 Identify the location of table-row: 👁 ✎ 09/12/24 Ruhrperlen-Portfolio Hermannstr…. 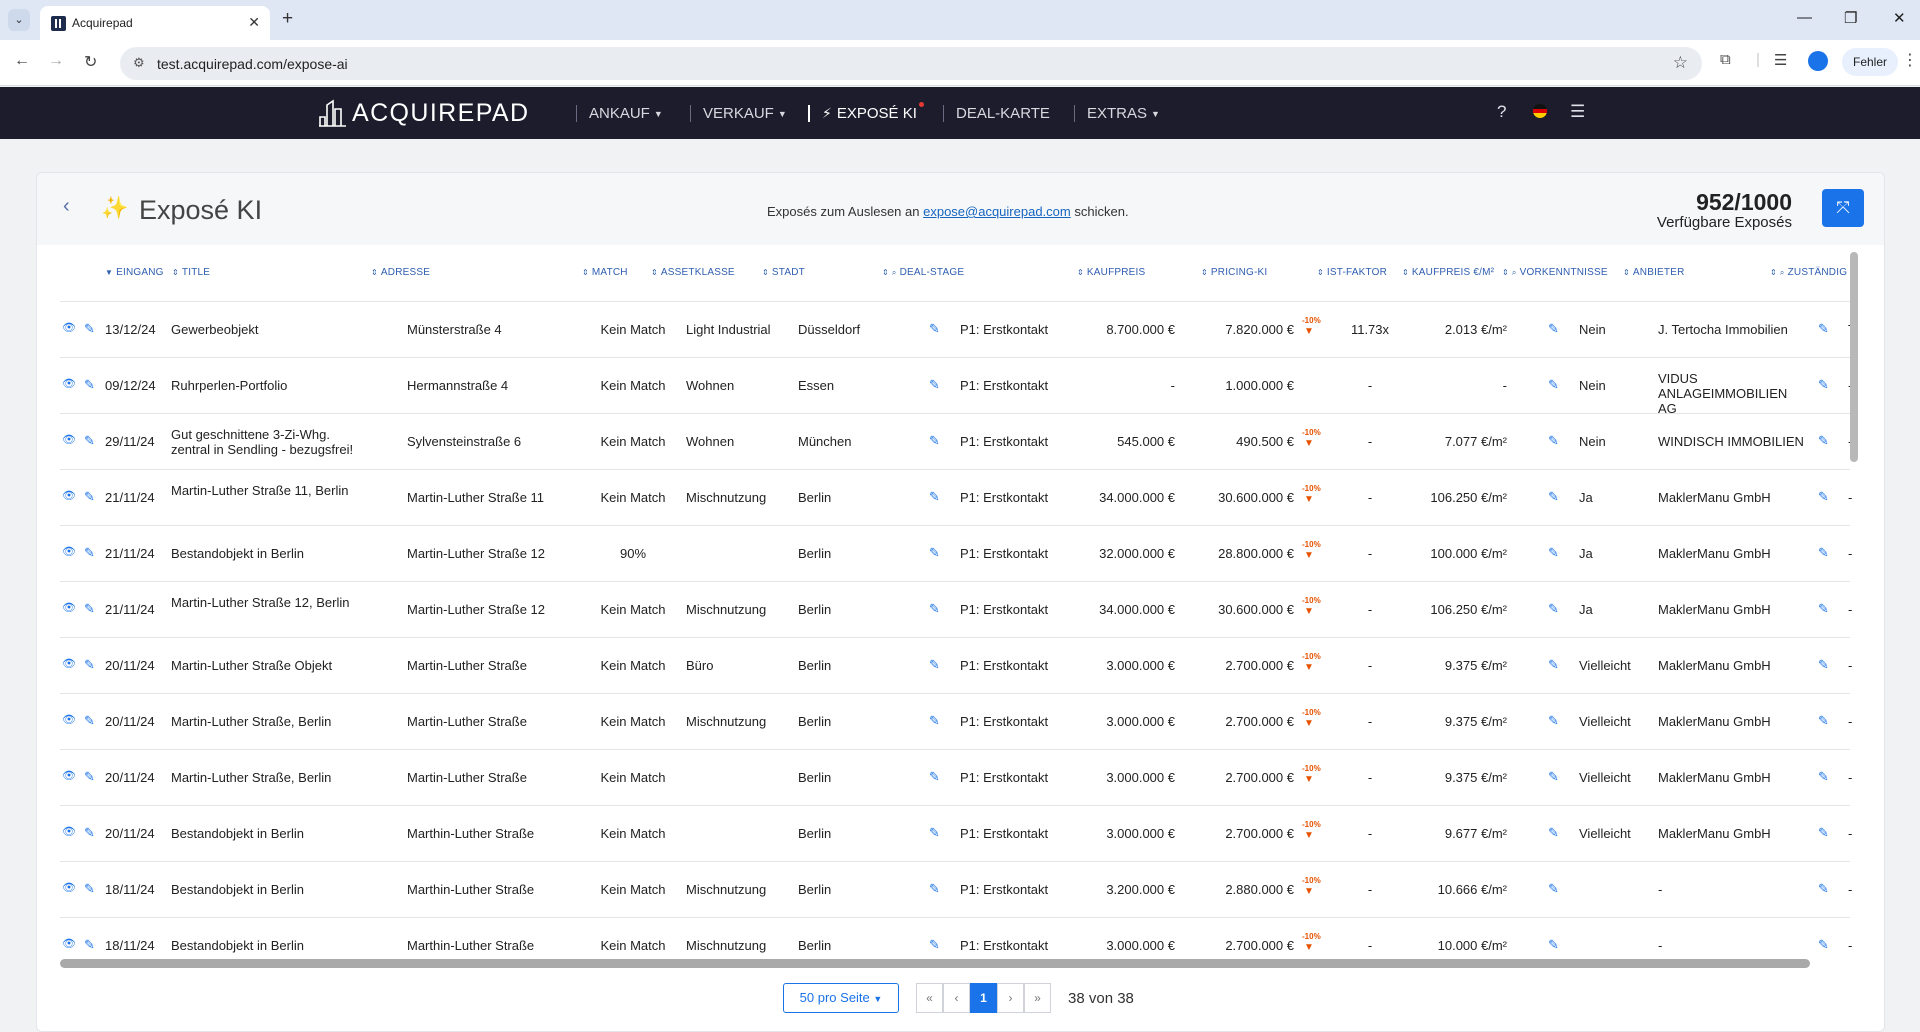
(956, 387).